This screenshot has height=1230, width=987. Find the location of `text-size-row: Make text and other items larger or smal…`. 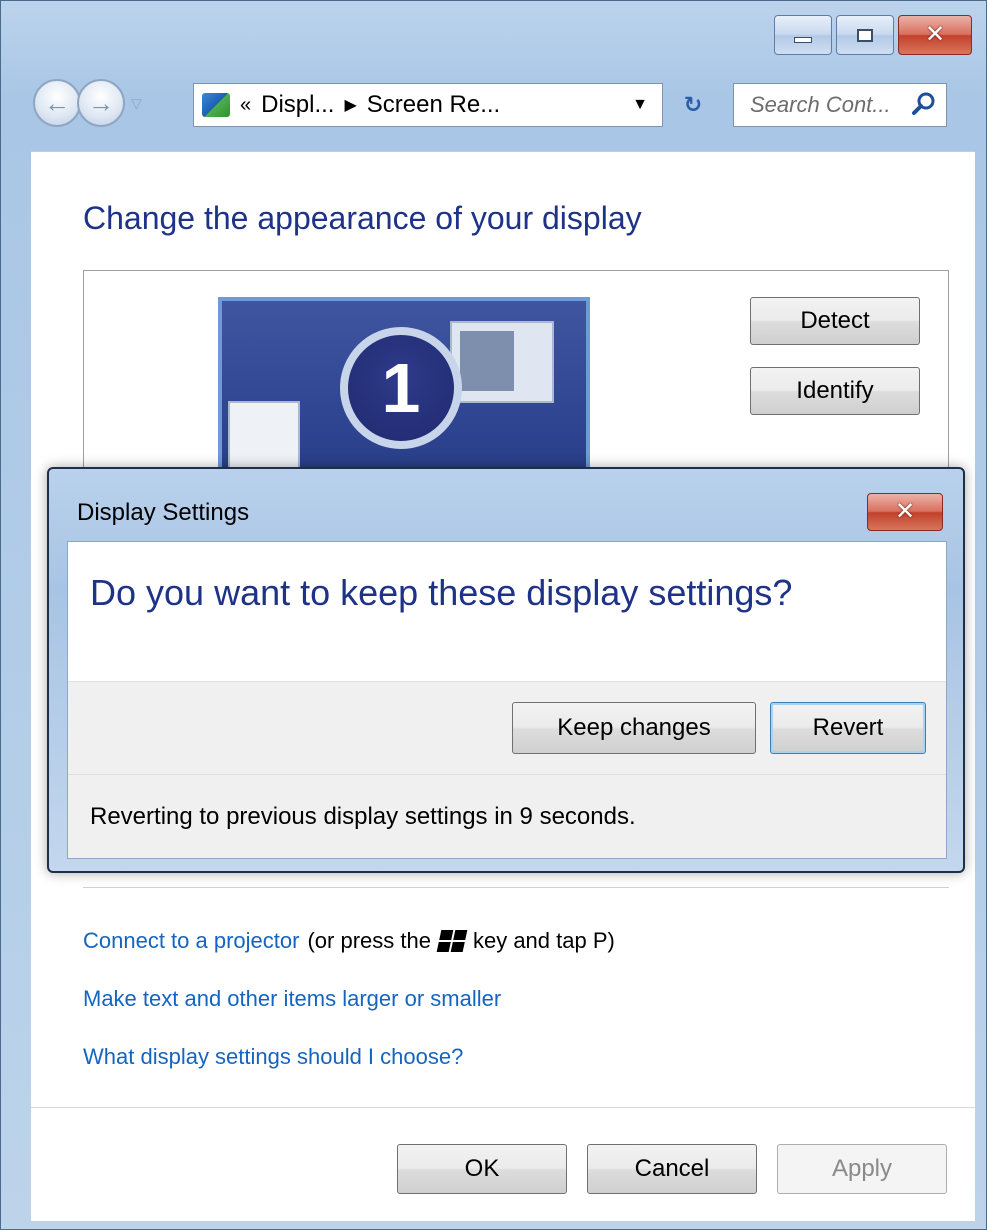

text-size-row: Make text and other items larger or smal… is located at coordinates (349, 999).